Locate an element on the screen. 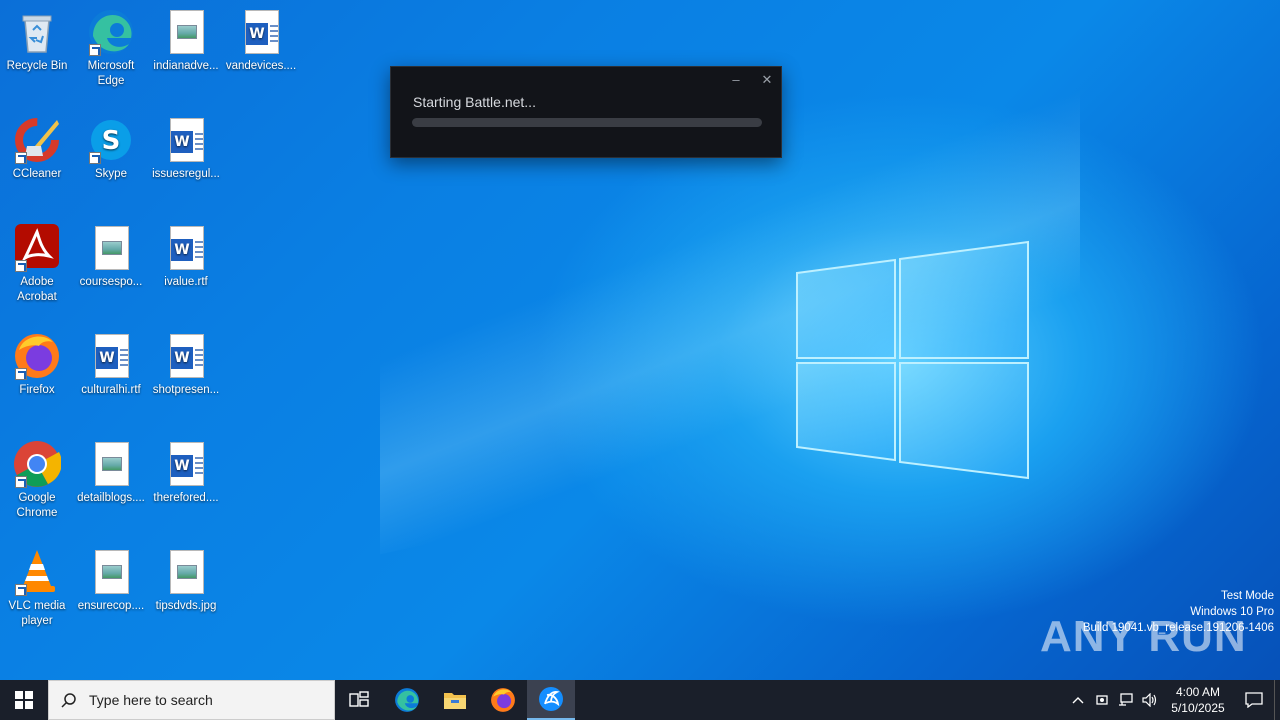  watermark-edition: Windows 10 Pro is located at coordinates (1232, 612).